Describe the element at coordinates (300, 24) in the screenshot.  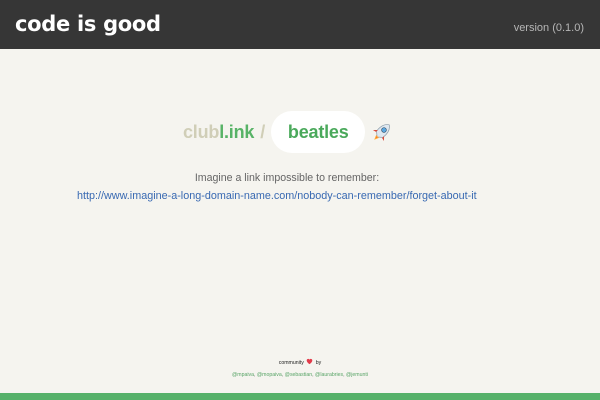
I see `top-header: code is good version (0.1.0)` at that location.